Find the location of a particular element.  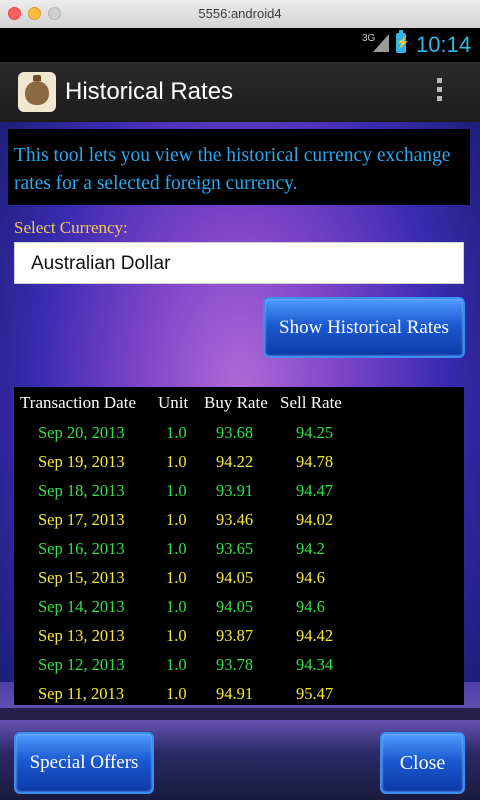

cell-date: Sep 16, 2013 is located at coordinates (81, 548).